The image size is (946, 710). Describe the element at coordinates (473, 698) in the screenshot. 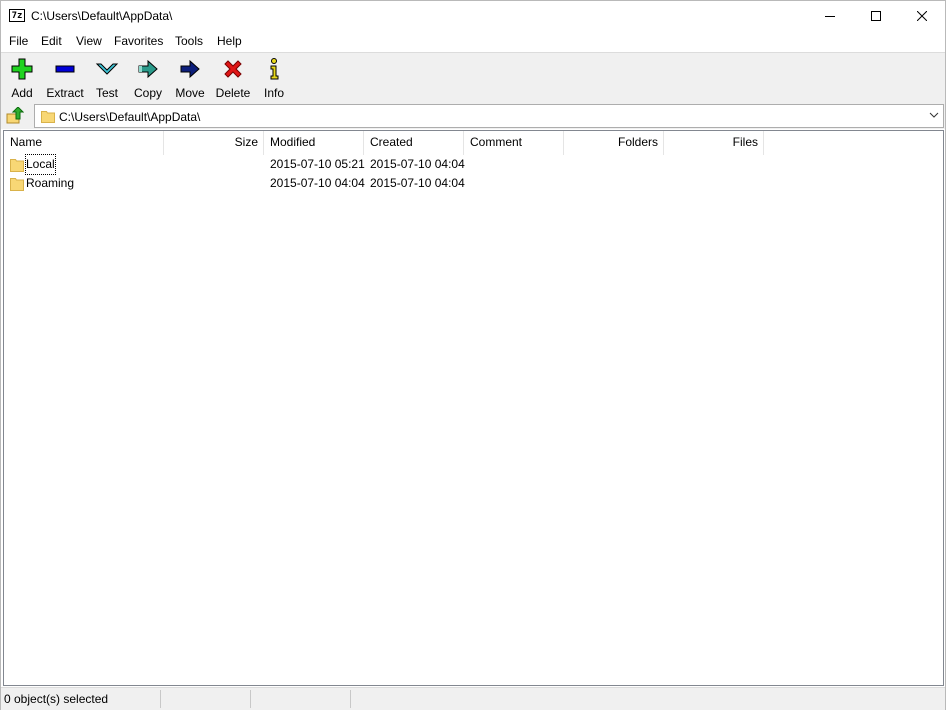

I see `status-bar: 0 object(s) selected` at that location.